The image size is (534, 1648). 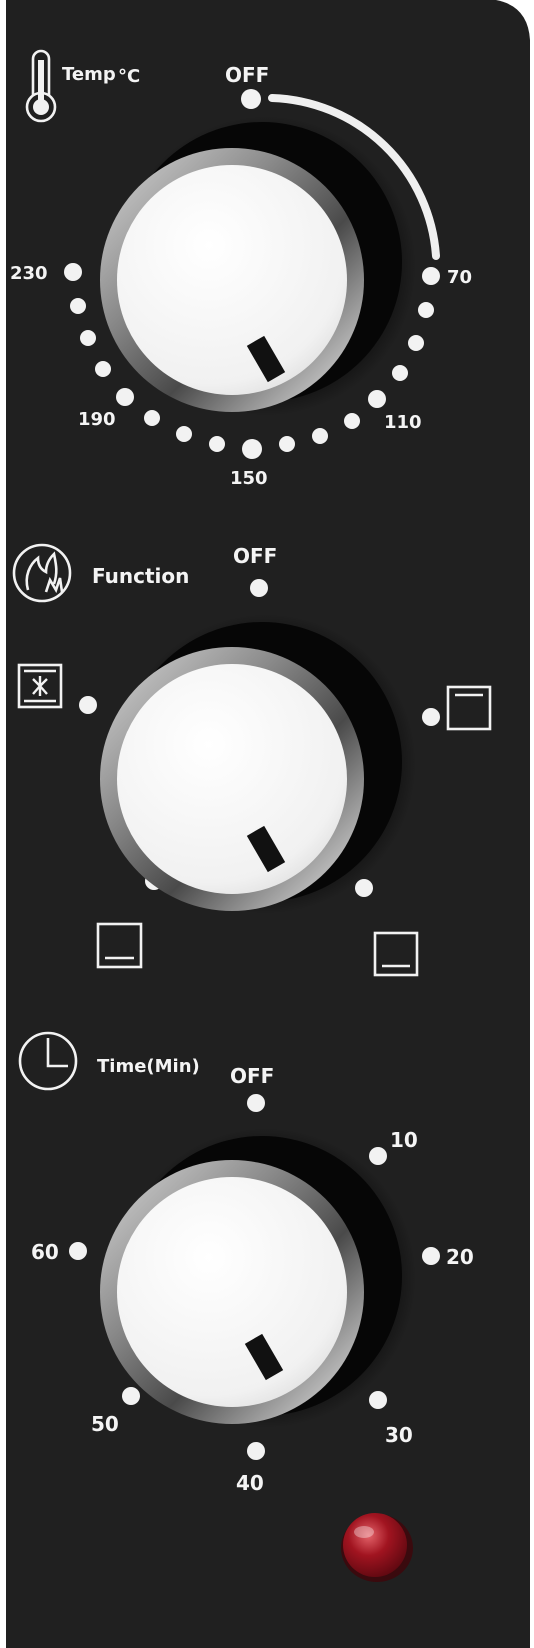 I want to click on temp-label-70: 70, so click(x=459, y=277).